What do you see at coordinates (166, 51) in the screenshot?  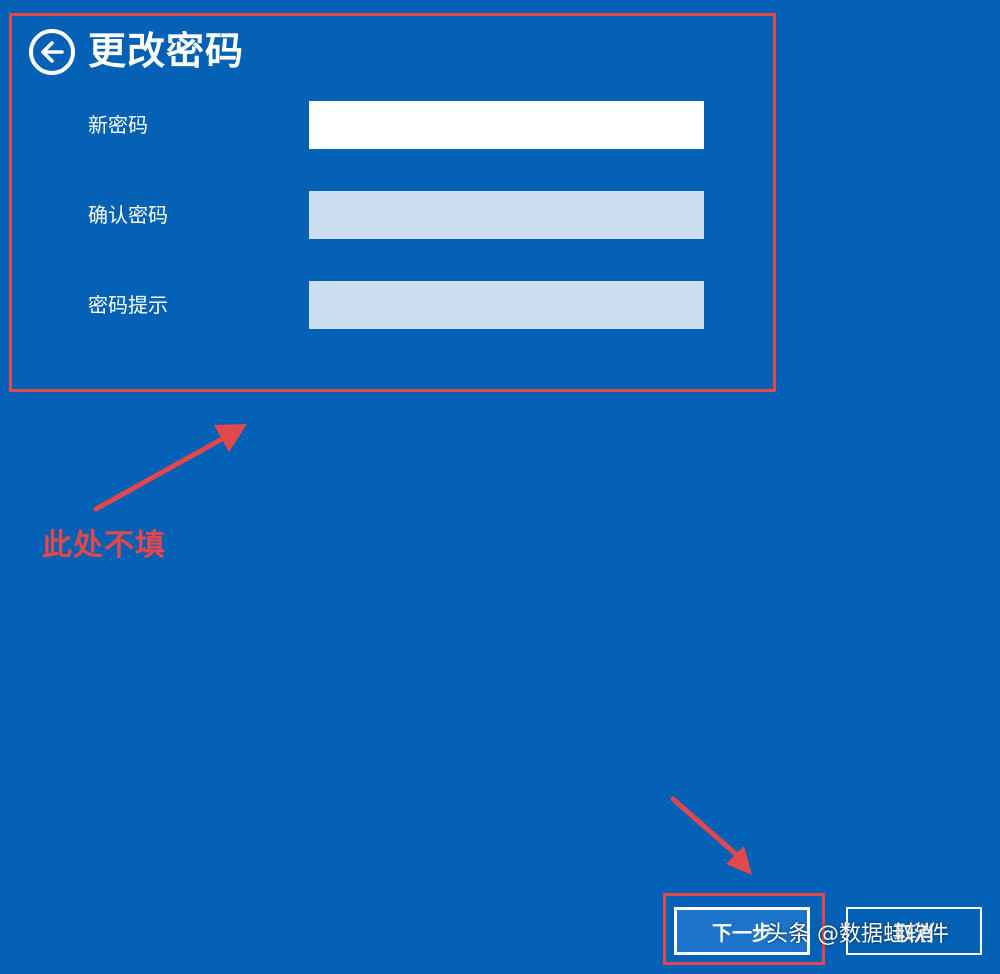 I see `page-title: 更改密码` at bounding box center [166, 51].